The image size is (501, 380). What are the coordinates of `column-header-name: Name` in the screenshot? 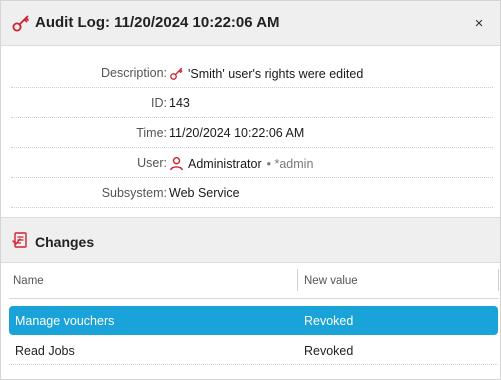 It's located at (28, 281).